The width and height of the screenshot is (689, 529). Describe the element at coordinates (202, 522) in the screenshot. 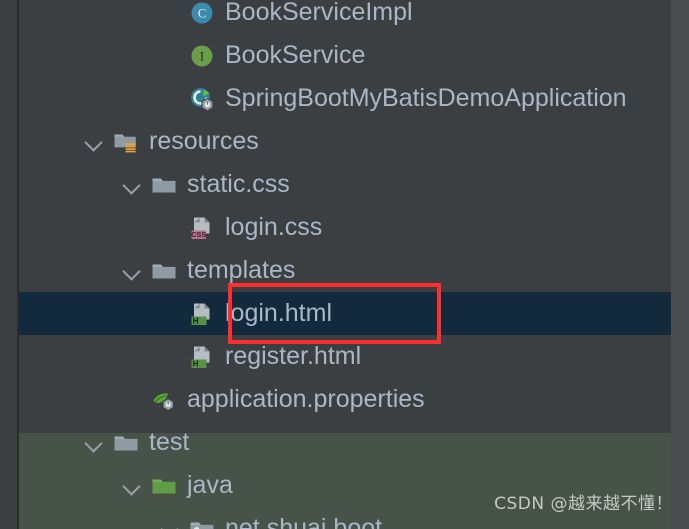

I see `package-icon` at that location.